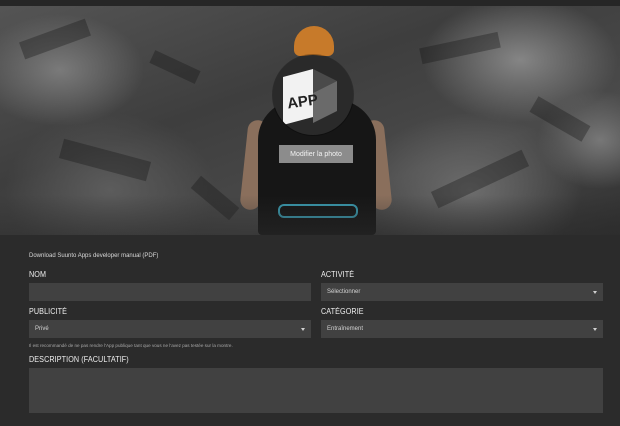 The height and width of the screenshot is (426, 620). I want to click on activity-select: Sélectionner, so click(462, 292).